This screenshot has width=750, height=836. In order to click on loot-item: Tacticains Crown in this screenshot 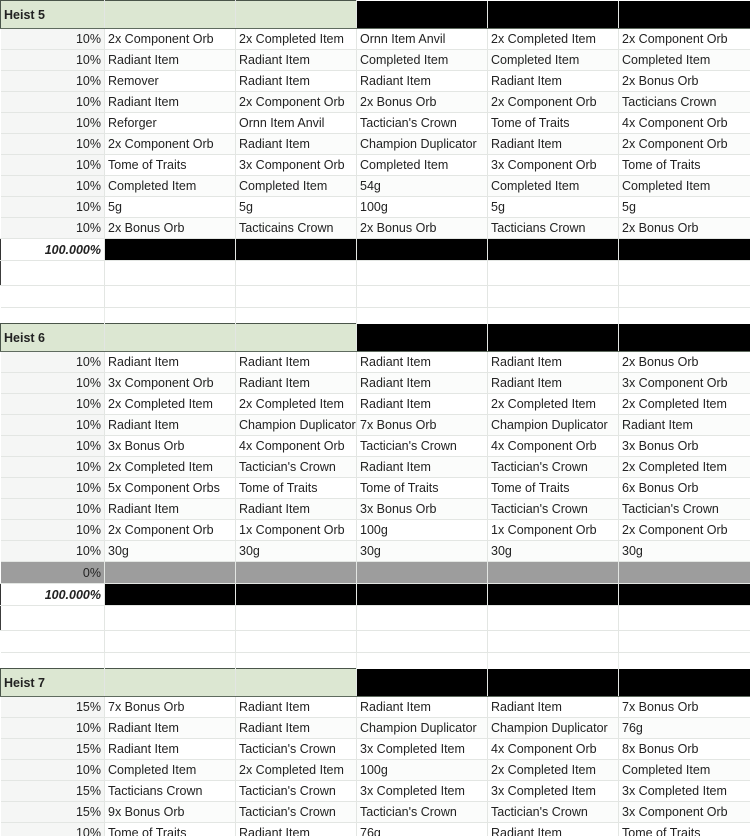, I will do `click(296, 228)`.